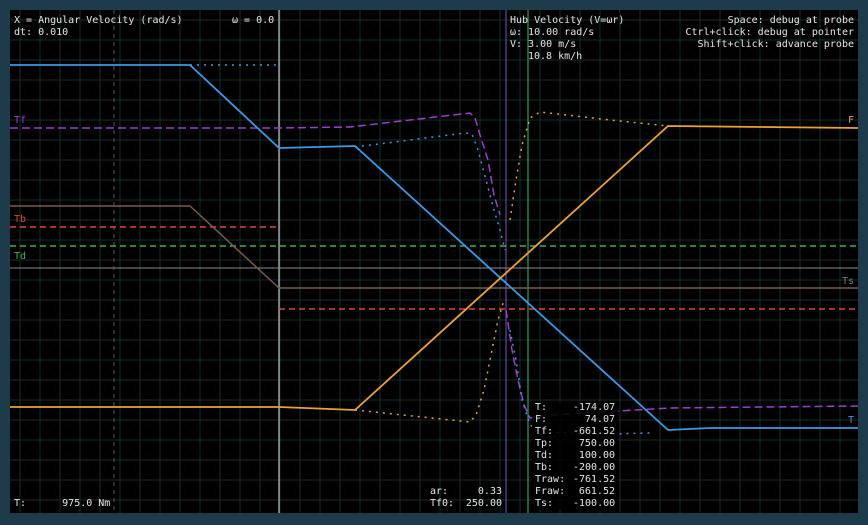  I want to click on series-fraw-dotted-lower, so click(429, 361).